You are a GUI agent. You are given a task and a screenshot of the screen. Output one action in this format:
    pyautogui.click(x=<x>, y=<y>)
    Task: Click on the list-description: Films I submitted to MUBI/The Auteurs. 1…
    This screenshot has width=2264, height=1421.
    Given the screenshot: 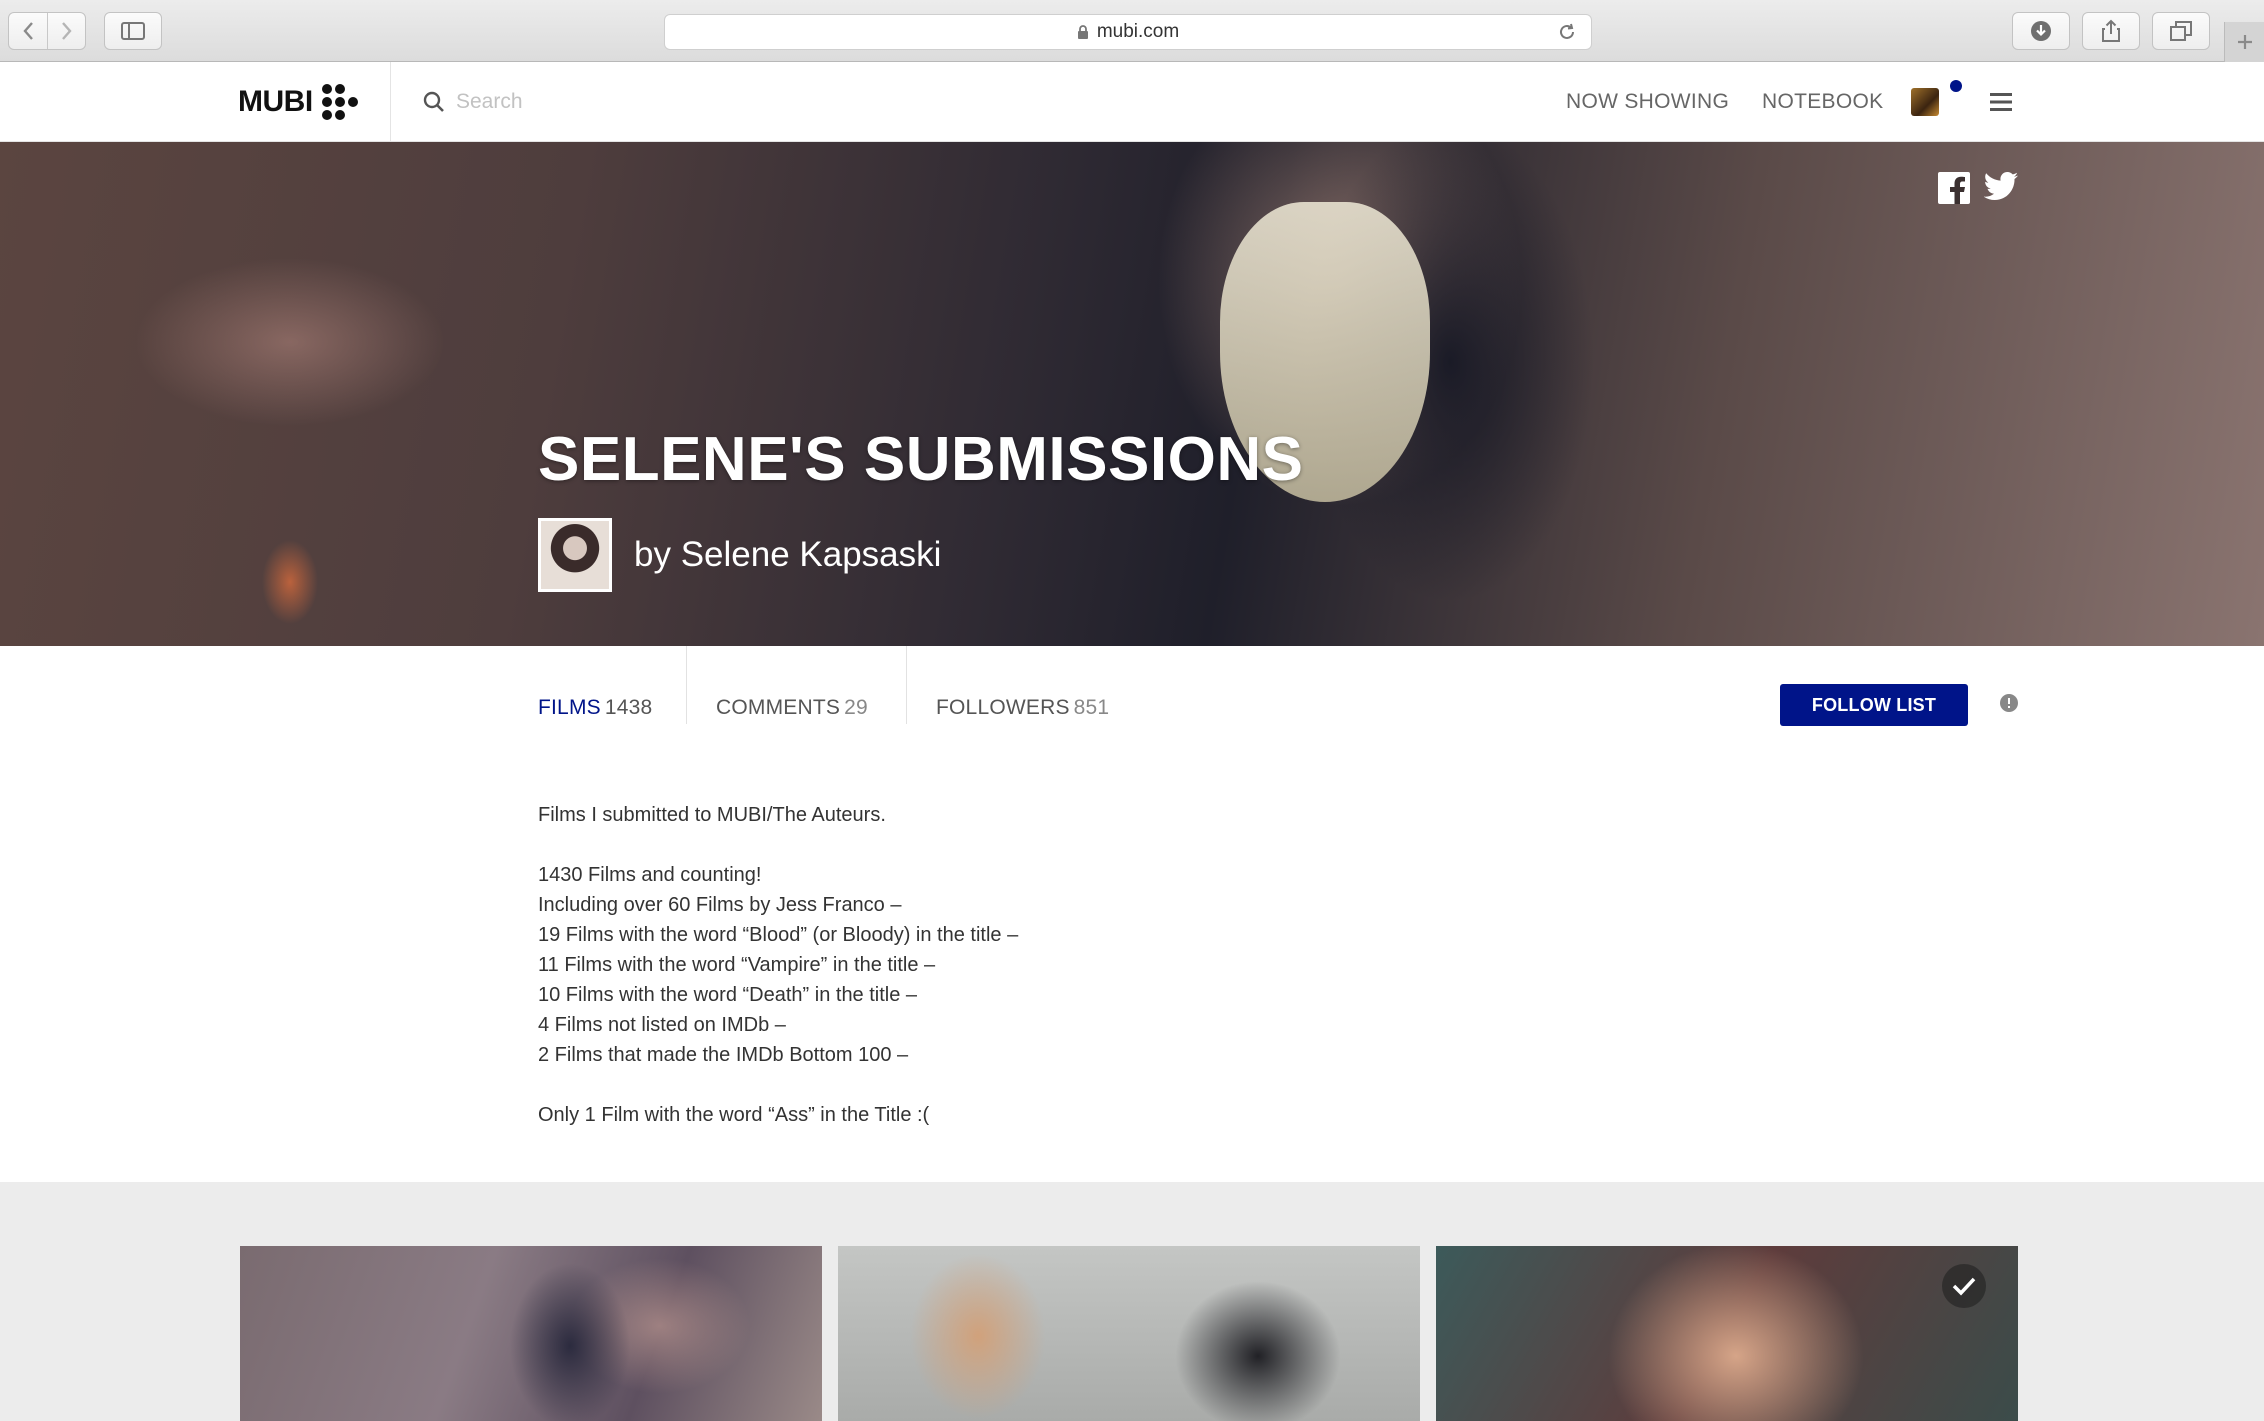 What is the action you would take?
    pyautogui.click(x=1038, y=965)
    